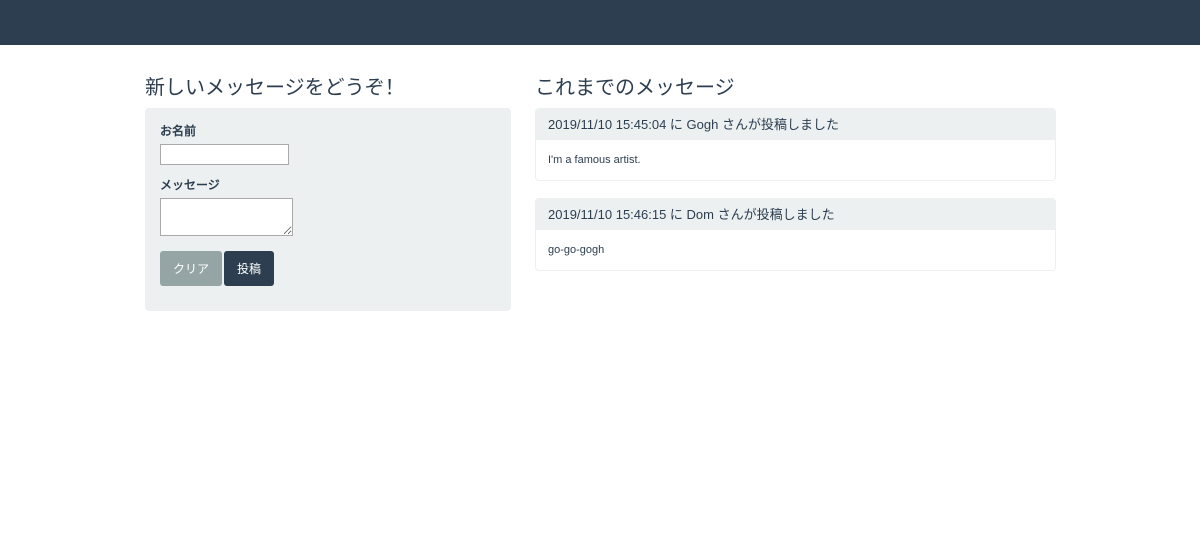  I want to click on message-label: メッセージ, so click(190, 185).